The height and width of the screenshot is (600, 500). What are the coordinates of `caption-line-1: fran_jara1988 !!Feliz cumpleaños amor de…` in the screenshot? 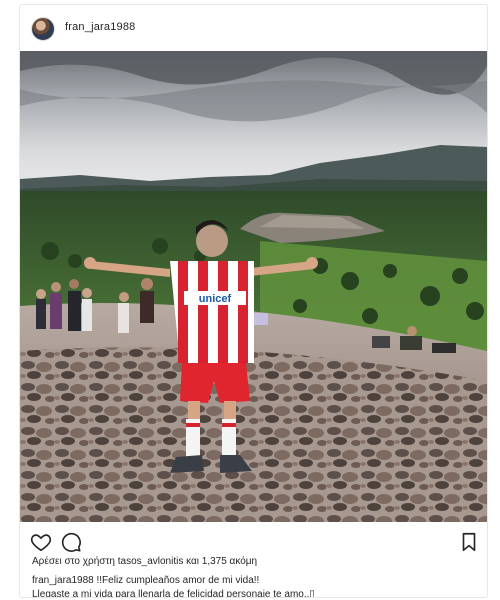 It's located at (254, 581).